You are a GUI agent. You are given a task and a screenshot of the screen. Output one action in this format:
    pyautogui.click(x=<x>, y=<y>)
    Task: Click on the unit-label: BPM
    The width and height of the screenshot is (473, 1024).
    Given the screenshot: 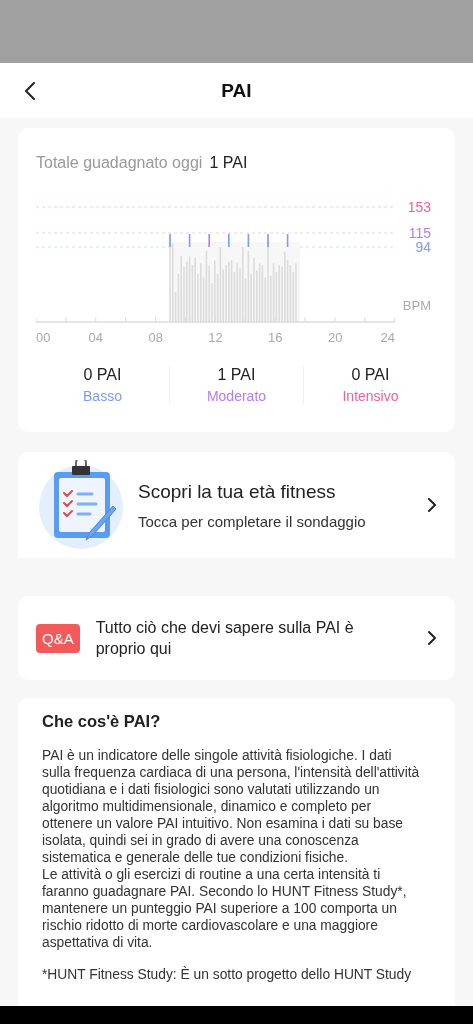 What is the action you would take?
    pyautogui.click(x=416, y=305)
    